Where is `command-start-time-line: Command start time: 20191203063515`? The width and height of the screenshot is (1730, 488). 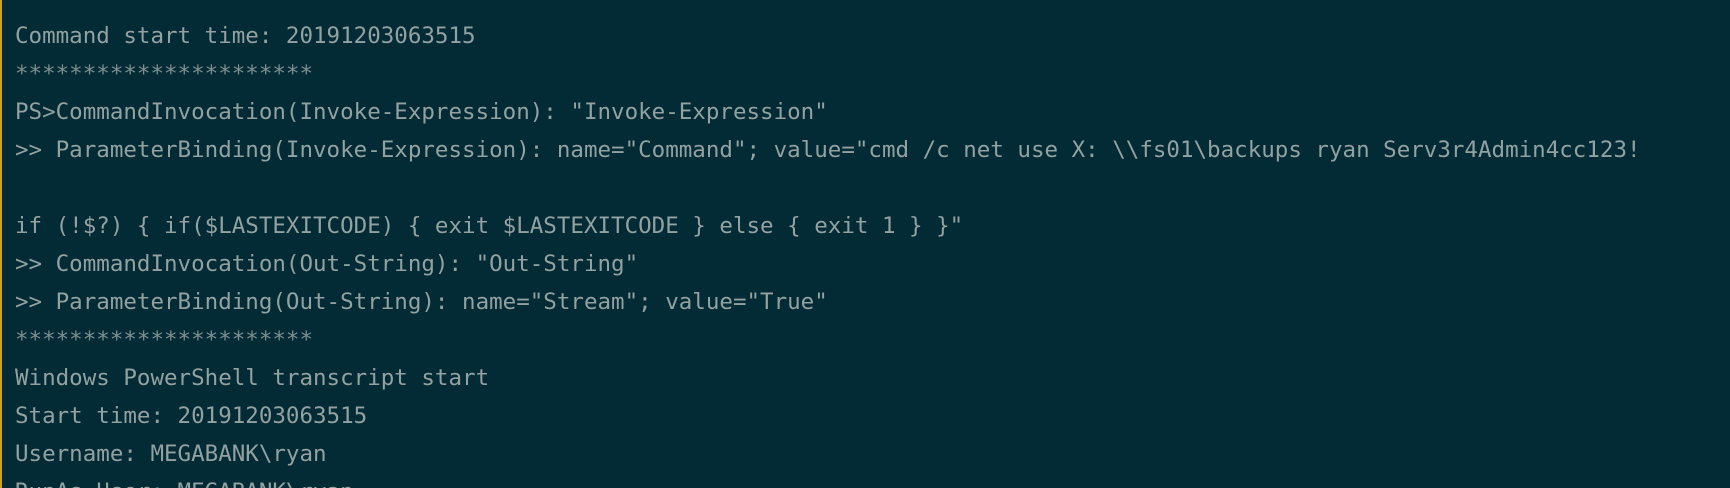 command-start-time-line: Command start time: 20191203063515 is located at coordinates (245, 36).